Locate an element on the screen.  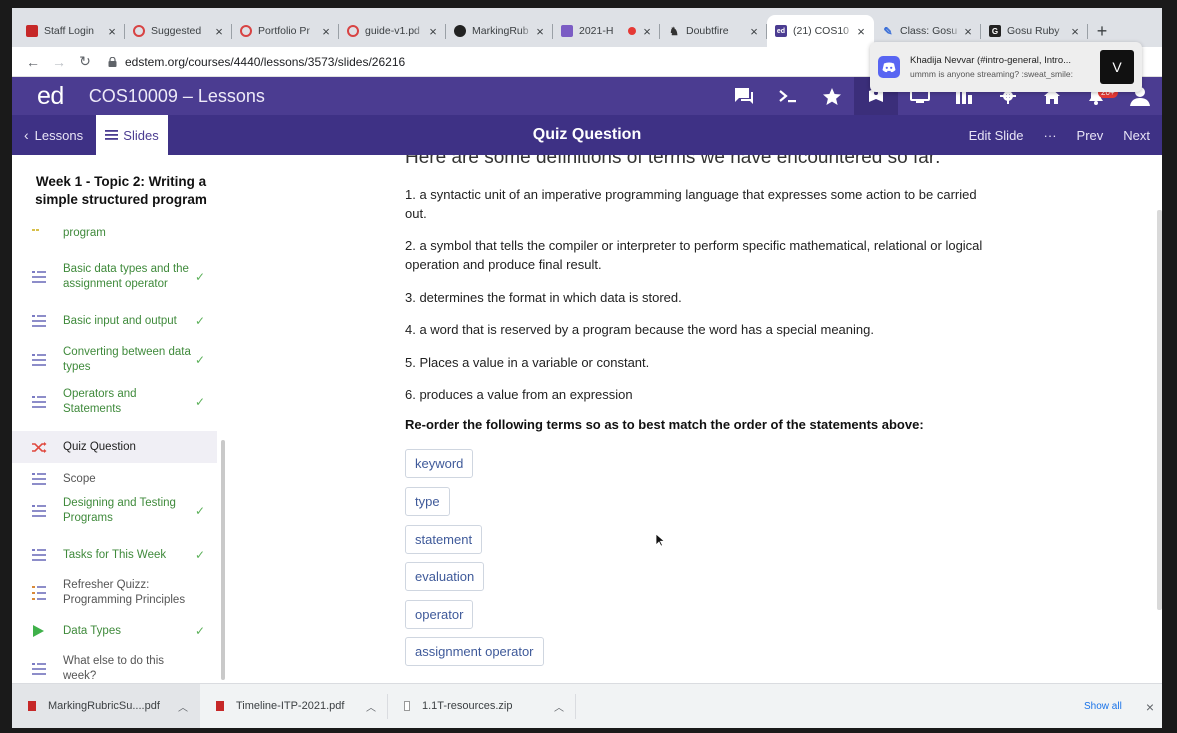
lessons-link-label: Lessons is located at coordinates (59, 135).